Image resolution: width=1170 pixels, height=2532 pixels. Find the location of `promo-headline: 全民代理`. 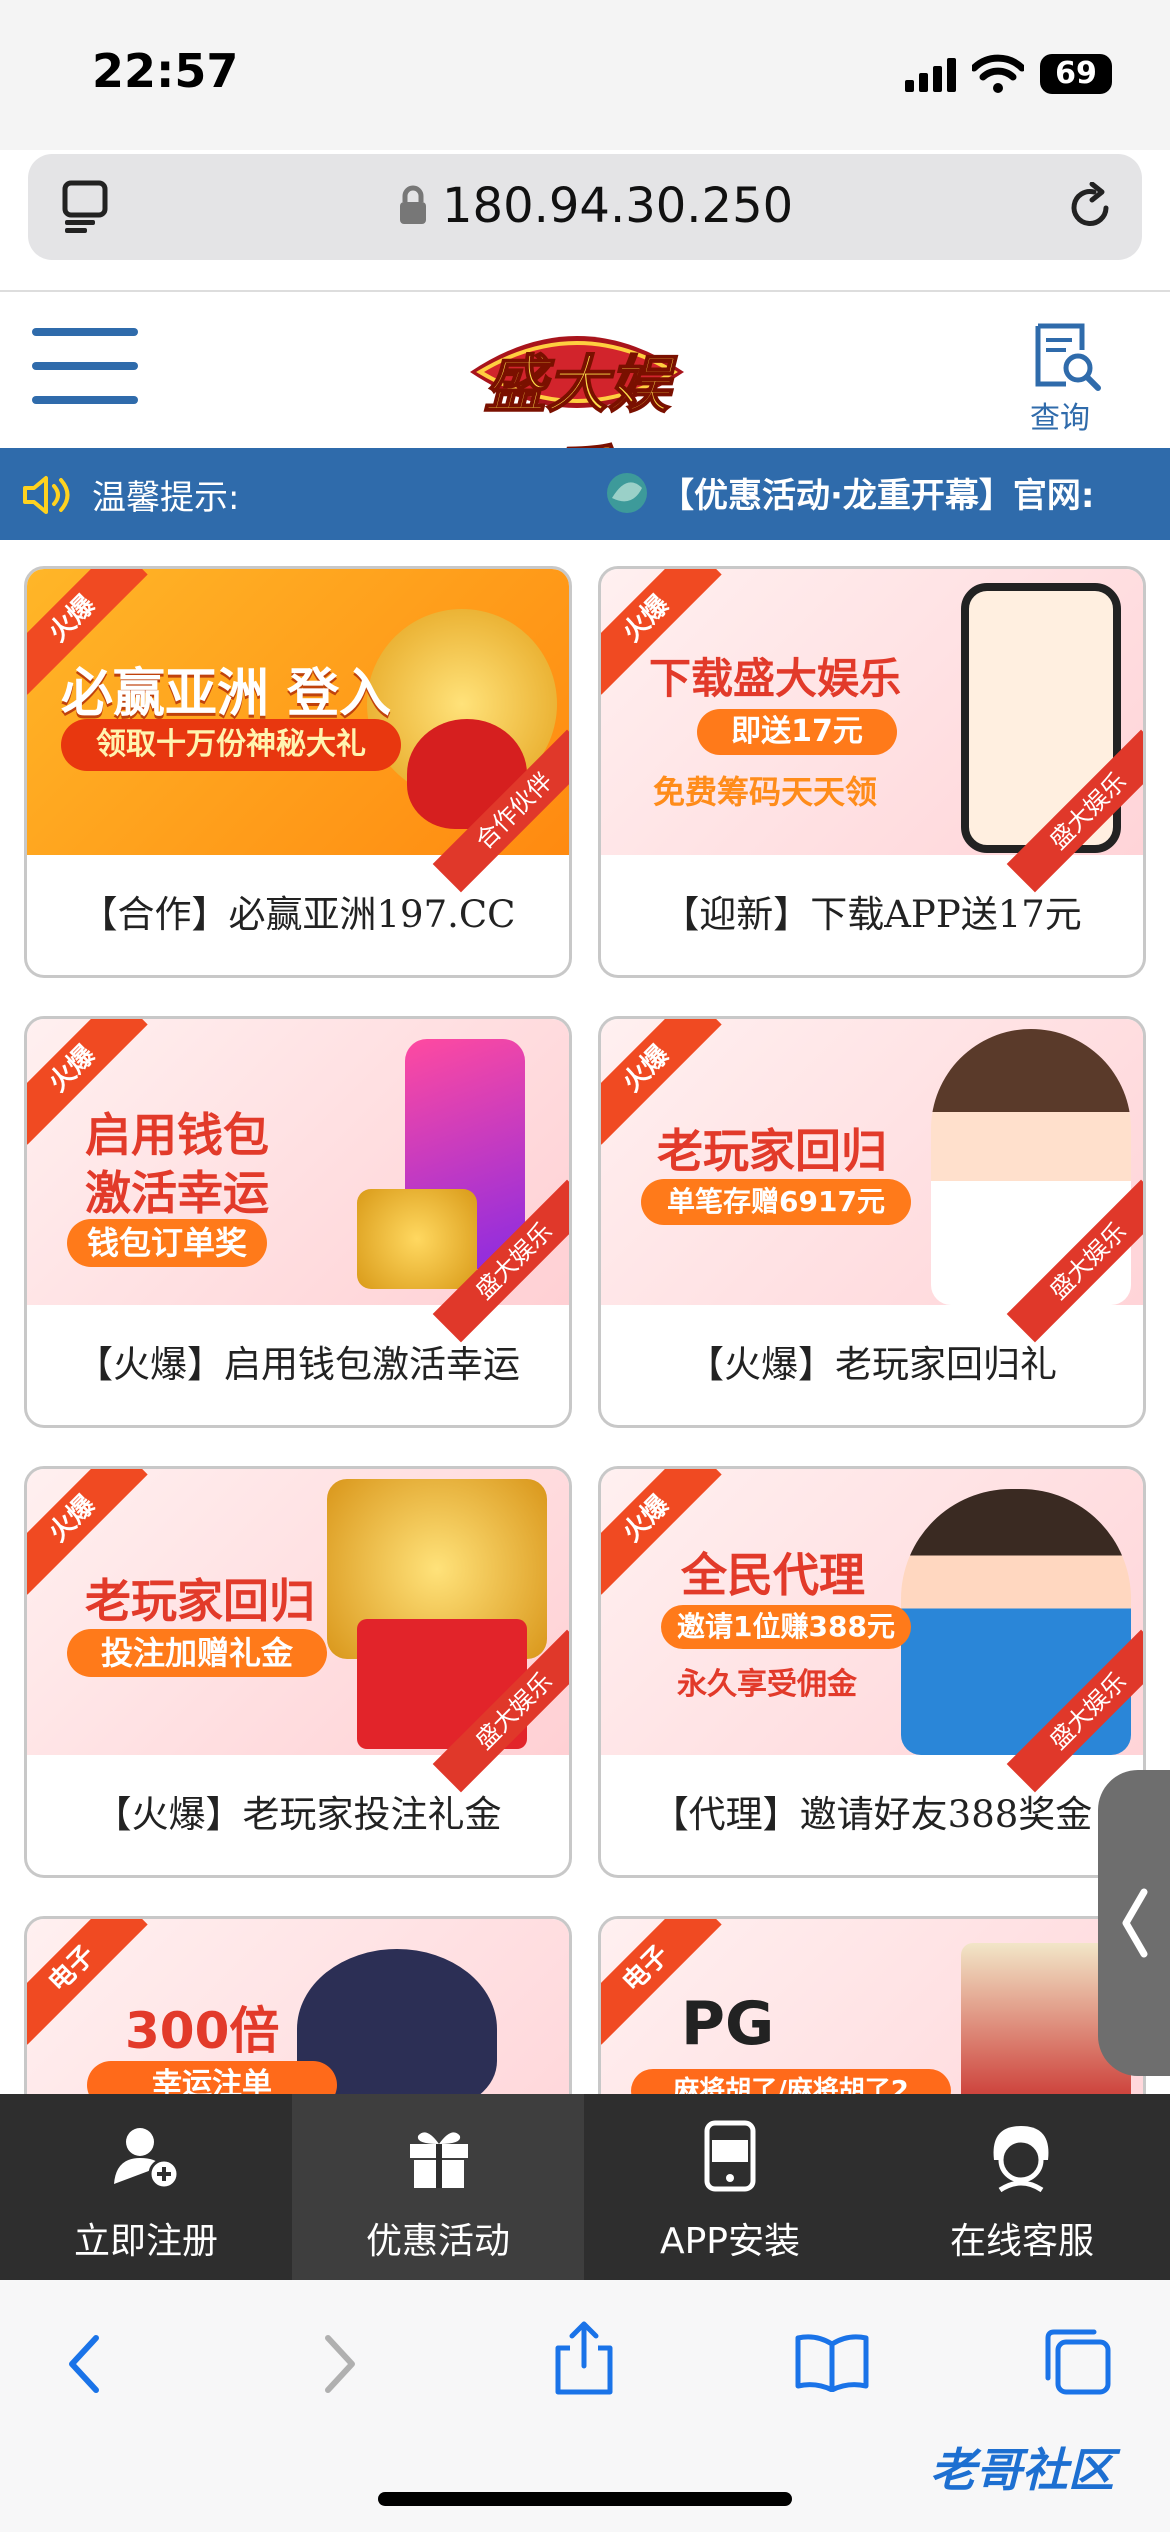

promo-headline: 全民代理 is located at coordinates (773, 1575).